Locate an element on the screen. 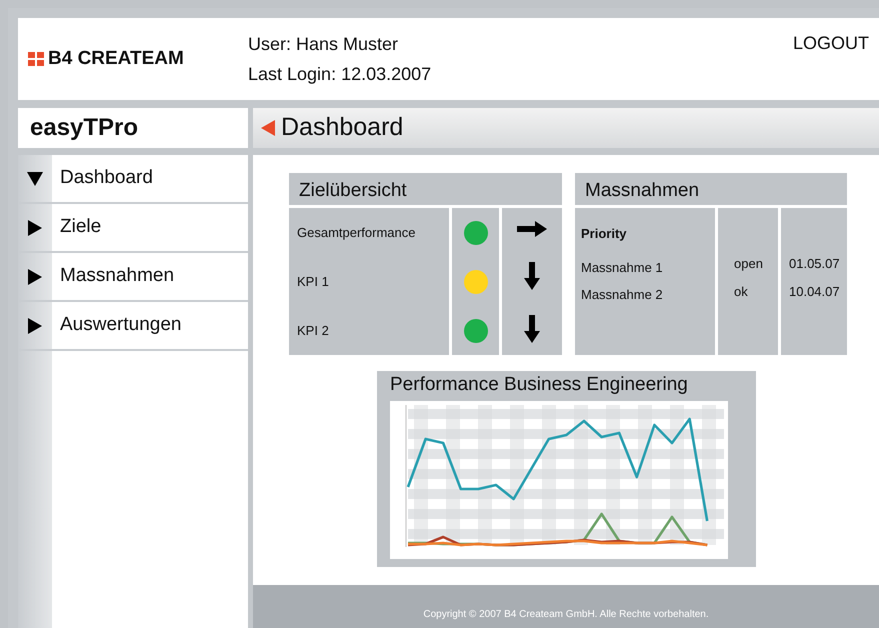 Image resolution: width=879 pixels, height=628 pixels. sidebar-item: Dashboard is located at coordinates (133, 179).